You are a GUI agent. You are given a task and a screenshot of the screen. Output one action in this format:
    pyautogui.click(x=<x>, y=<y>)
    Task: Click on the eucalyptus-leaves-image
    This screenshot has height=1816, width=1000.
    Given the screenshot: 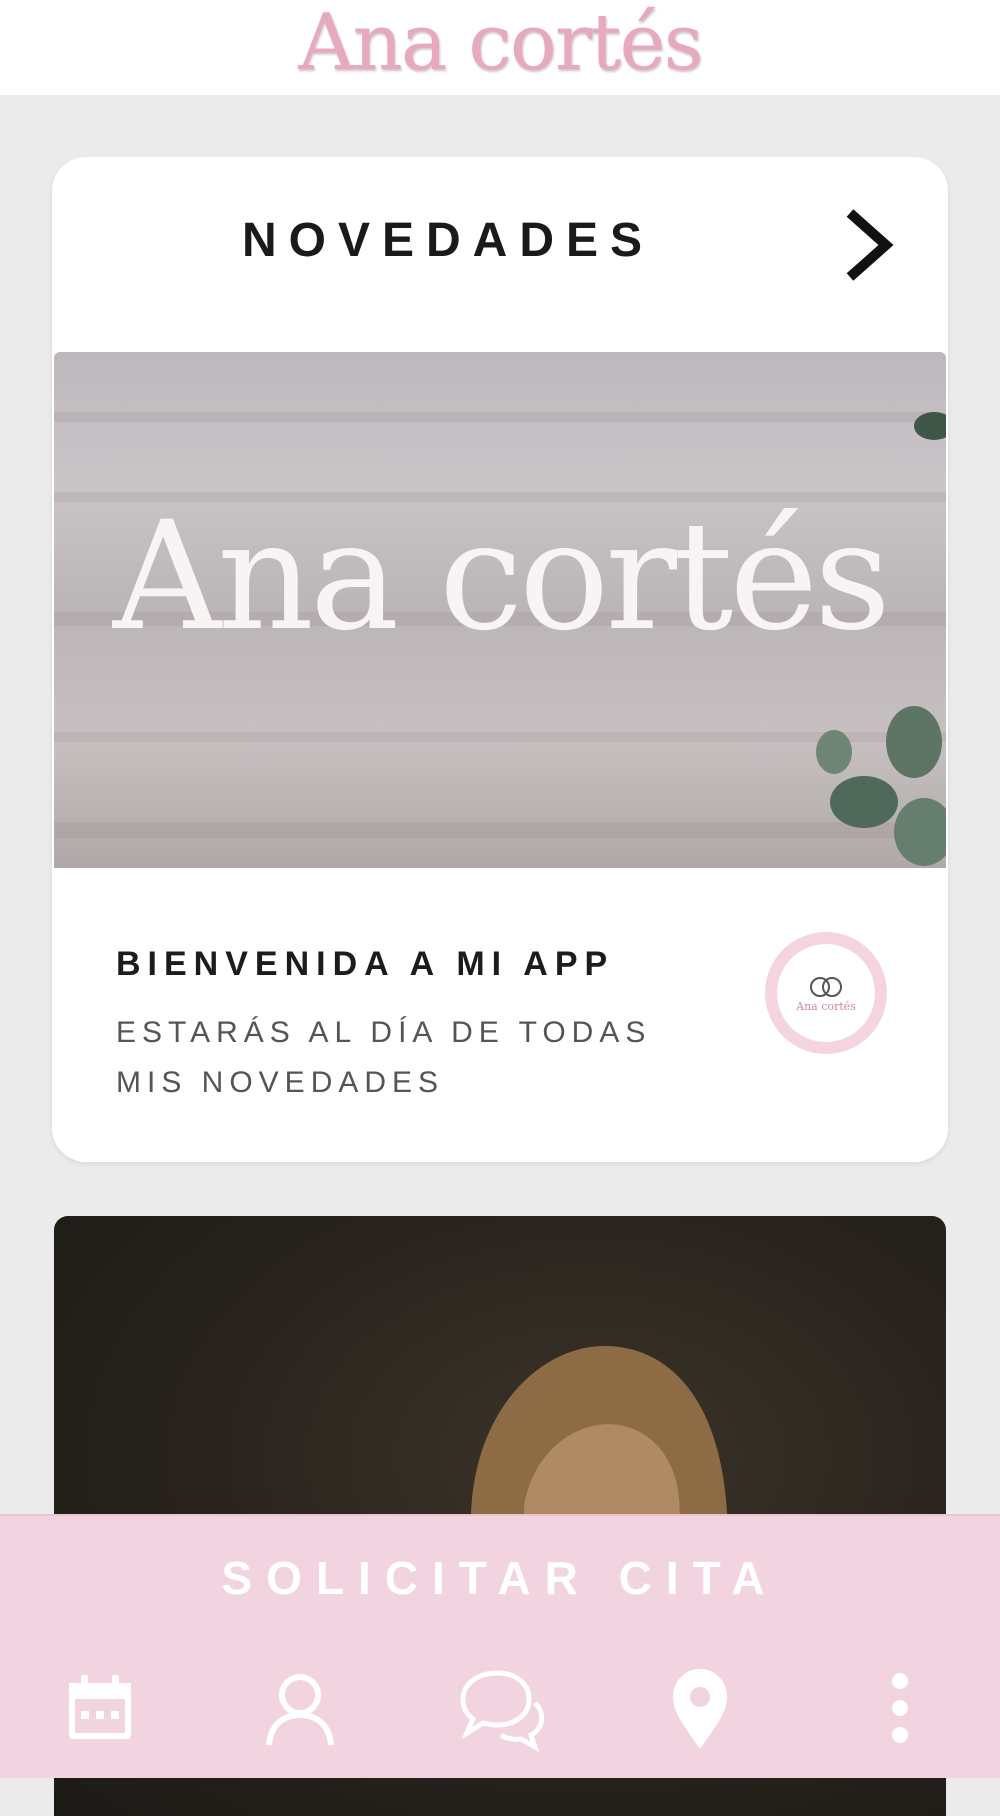 What is the action you would take?
    pyautogui.click(x=881, y=786)
    